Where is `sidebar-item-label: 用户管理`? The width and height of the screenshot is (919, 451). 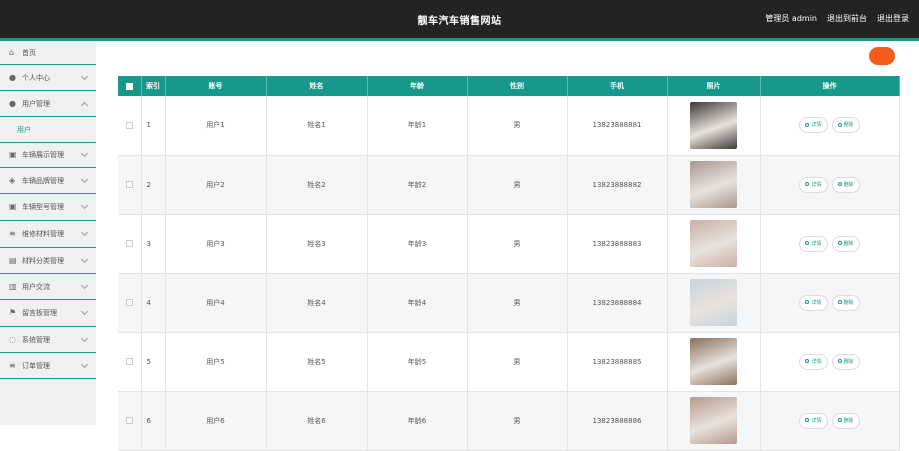 sidebar-item-label: 用户管理 is located at coordinates (36, 103).